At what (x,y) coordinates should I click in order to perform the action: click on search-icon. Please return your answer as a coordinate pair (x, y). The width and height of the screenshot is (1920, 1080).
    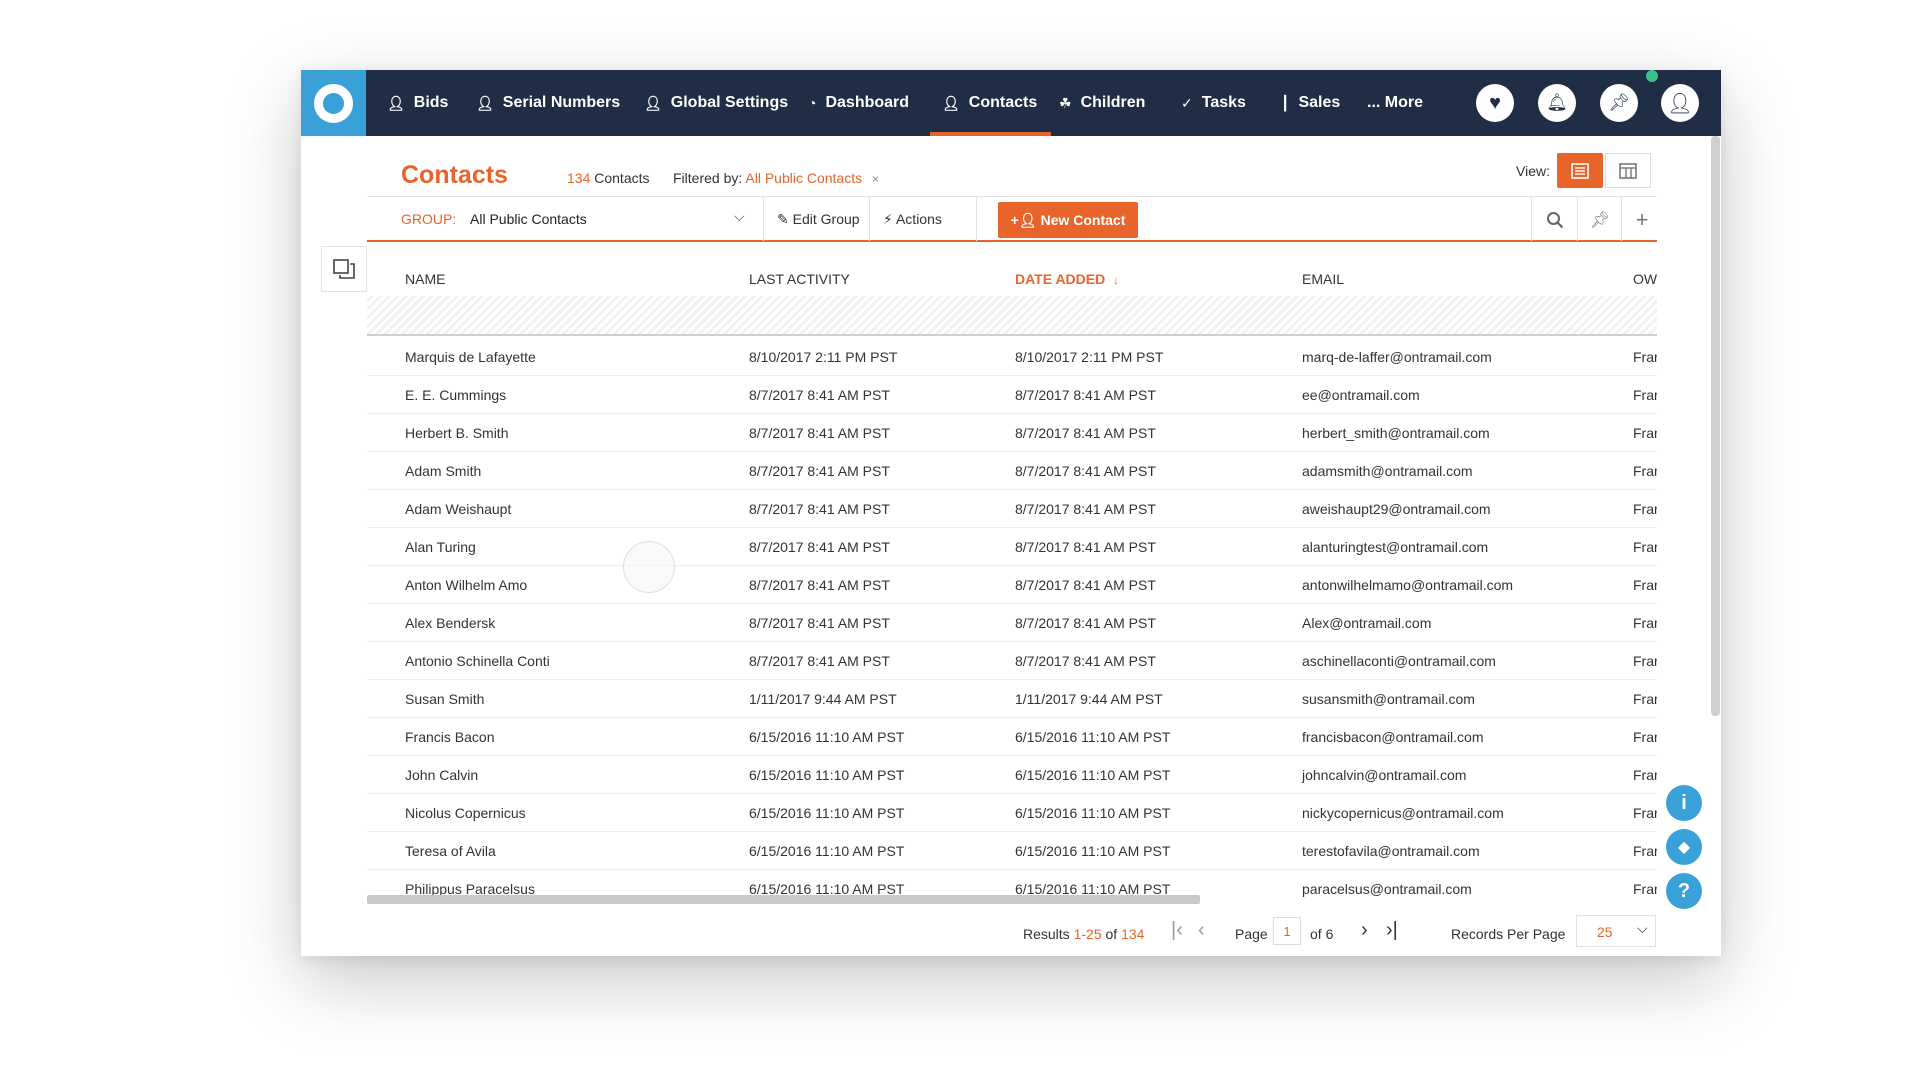
    Looking at the image, I should click on (1555, 220).